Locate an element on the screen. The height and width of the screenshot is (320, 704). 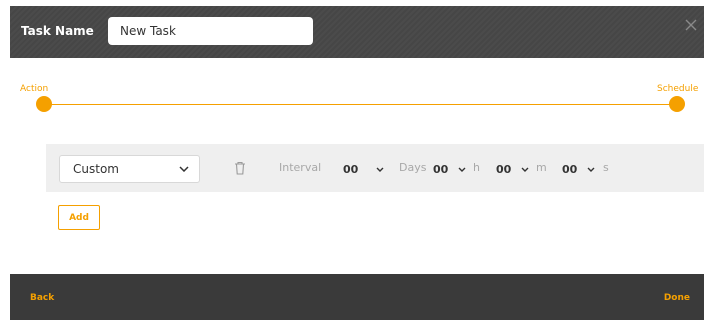
minutes-unit-label: m is located at coordinates (541, 167).